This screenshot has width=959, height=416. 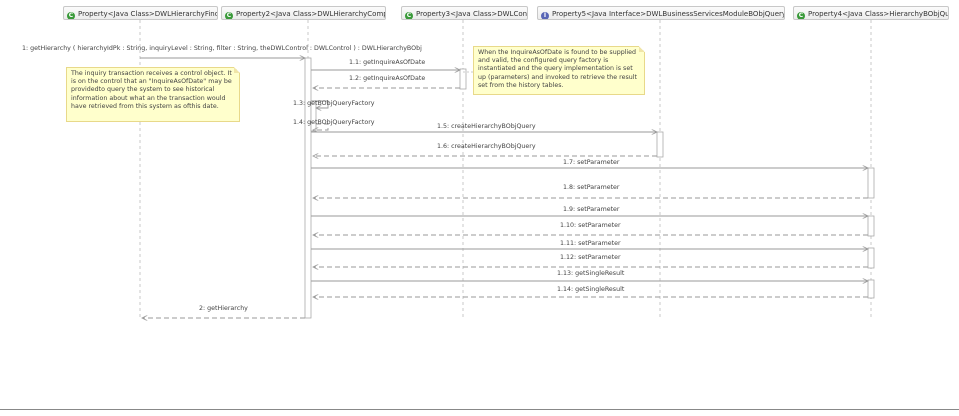 What do you see at coordinates (308, 188) in the screenshot?
I see `activation-component` at bounding box center [308, 188].